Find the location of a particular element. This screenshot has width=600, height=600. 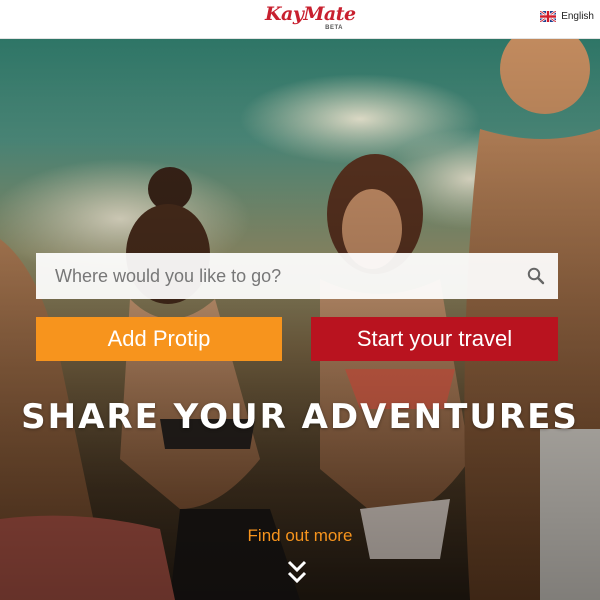

kaymate-logo: KayMate BETA is located at coordinates (310, 18).